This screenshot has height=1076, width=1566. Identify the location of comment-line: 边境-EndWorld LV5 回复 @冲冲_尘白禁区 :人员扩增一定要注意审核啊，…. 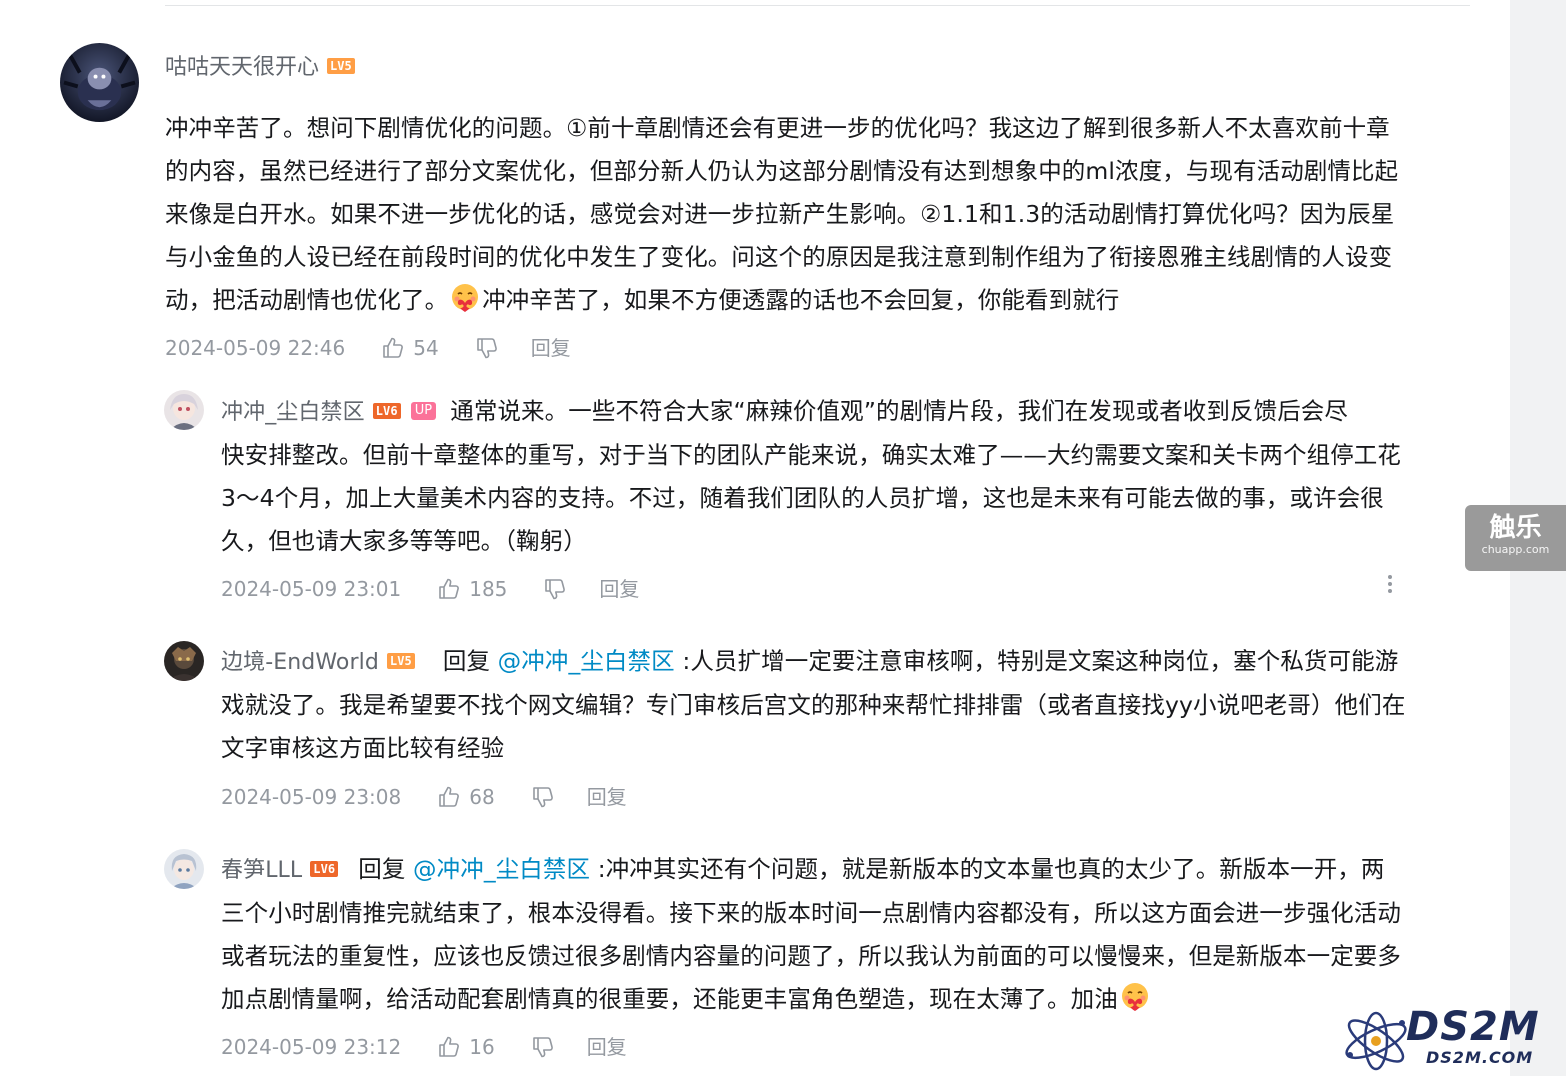
(810, 661).